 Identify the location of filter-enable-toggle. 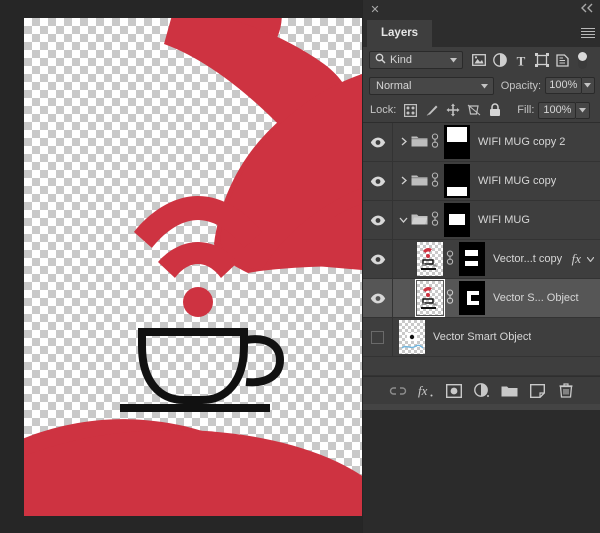
(582, 60).